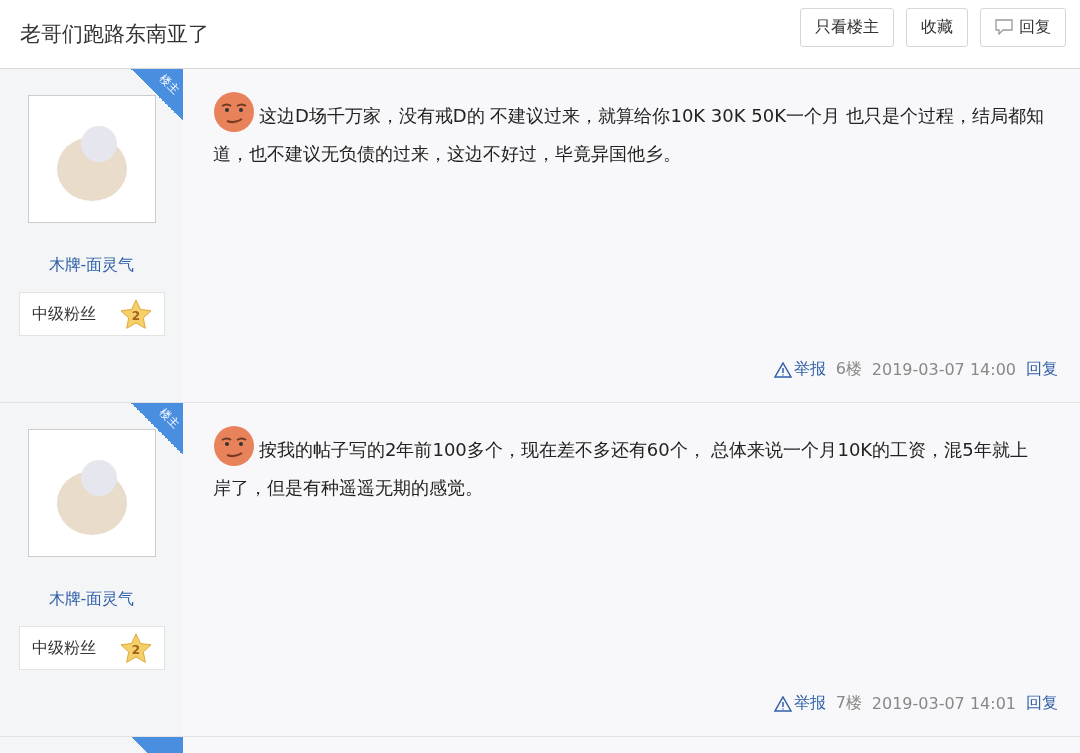  I want to click on comment-icon, so click(1004, 27).